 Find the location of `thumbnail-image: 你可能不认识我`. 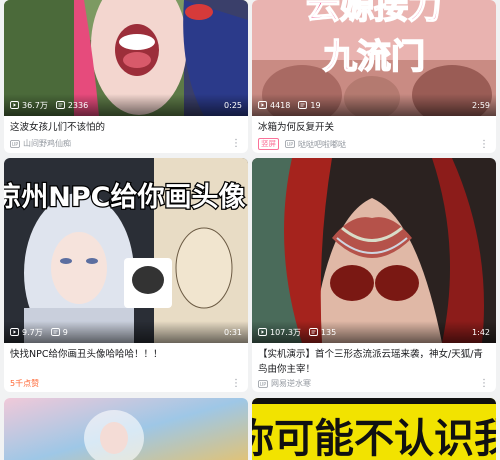

thumbnail-image: 你可能不认识我 is located at coordinates (374, 429).